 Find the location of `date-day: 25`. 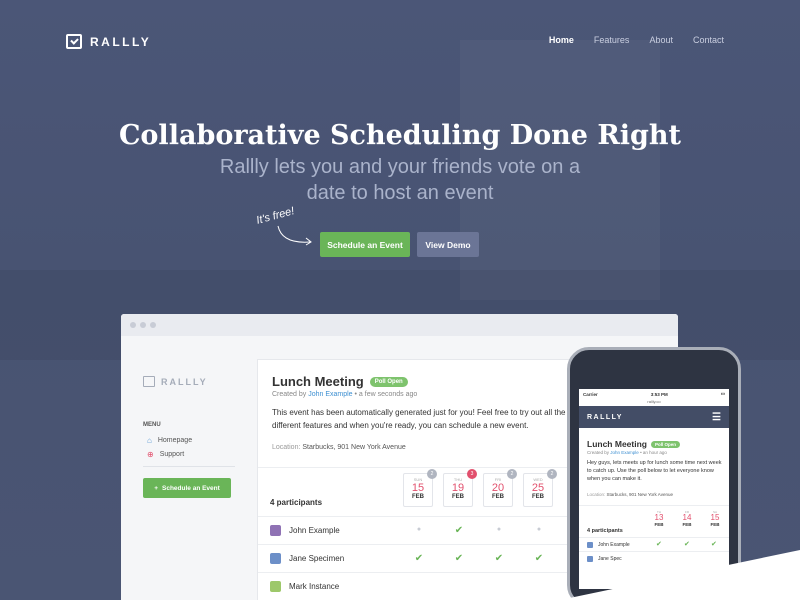

date-day: 25 is located at coordinates (538, 488).